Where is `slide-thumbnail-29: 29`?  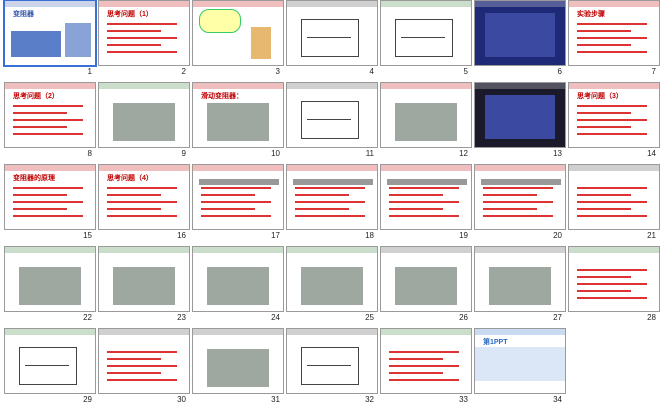 slide-thumbnail-29: 29 is located at coordinates (50, 368).